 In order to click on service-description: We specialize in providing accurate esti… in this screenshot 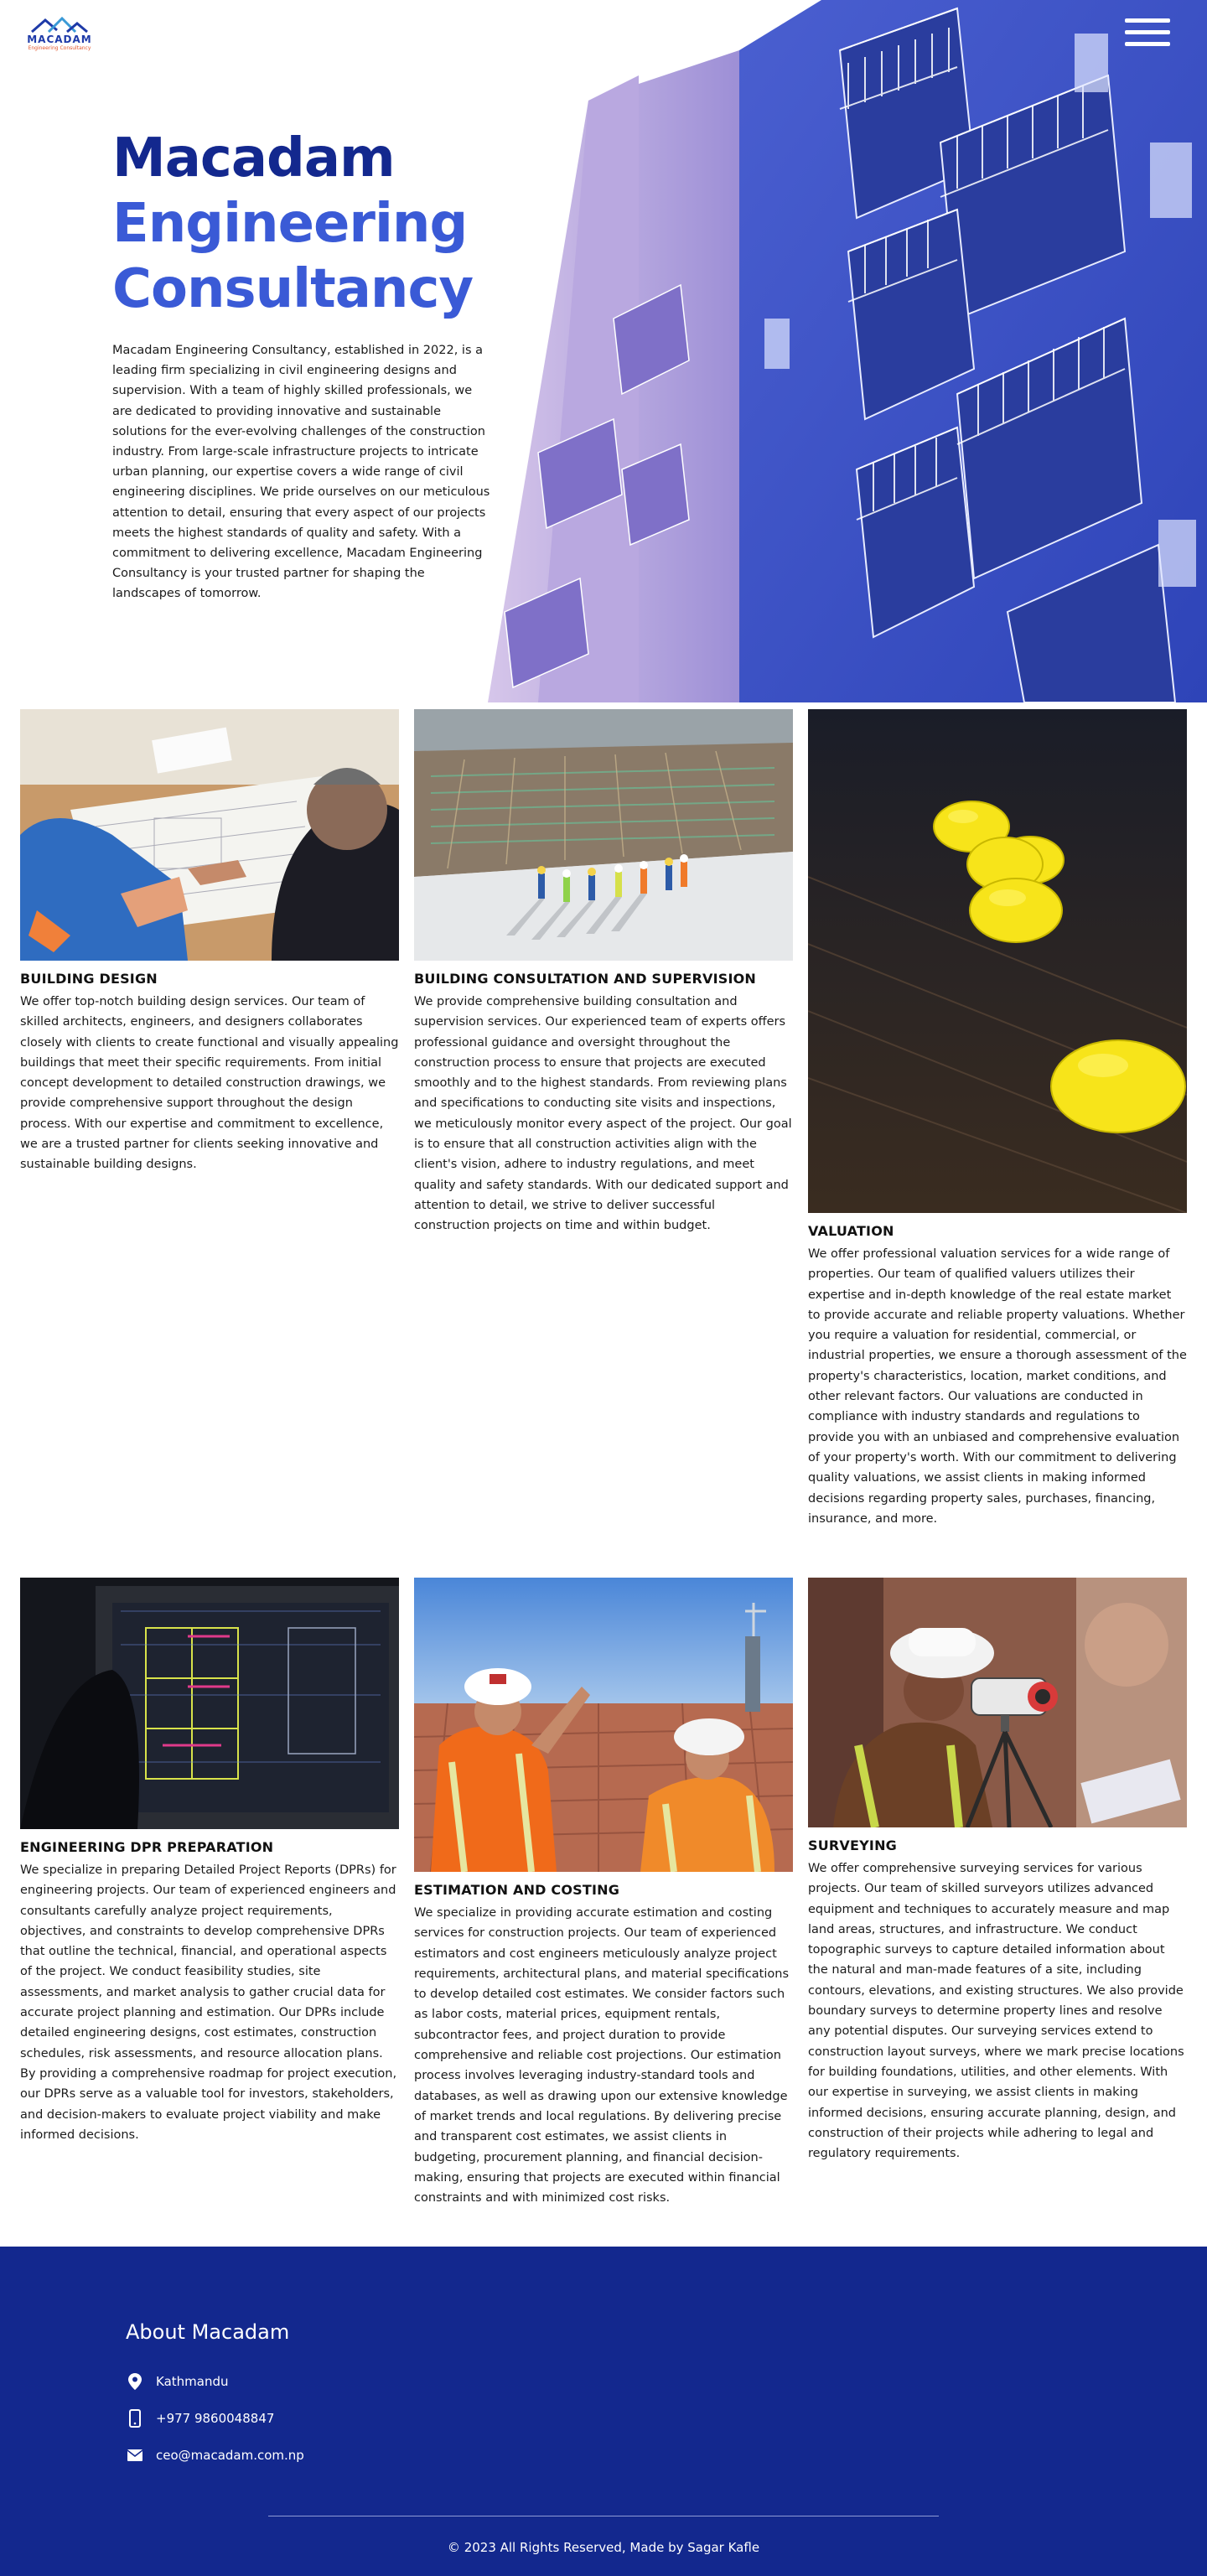, I will do `click(602, 2055)`.